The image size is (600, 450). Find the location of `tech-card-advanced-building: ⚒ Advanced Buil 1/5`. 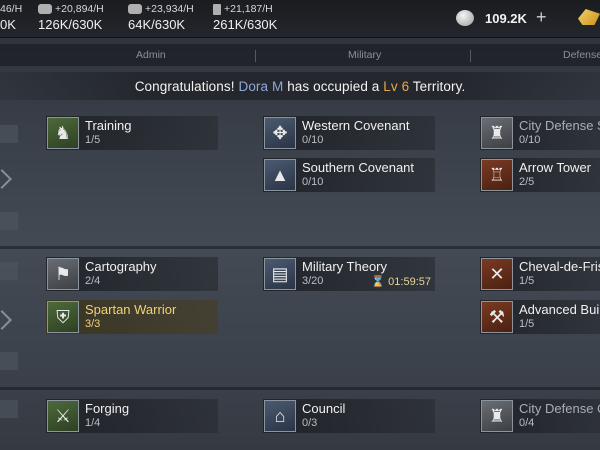

tech-card-advanced-building: ⚒ Advanced Buil 1/5 is located at coordinates (540, 317).